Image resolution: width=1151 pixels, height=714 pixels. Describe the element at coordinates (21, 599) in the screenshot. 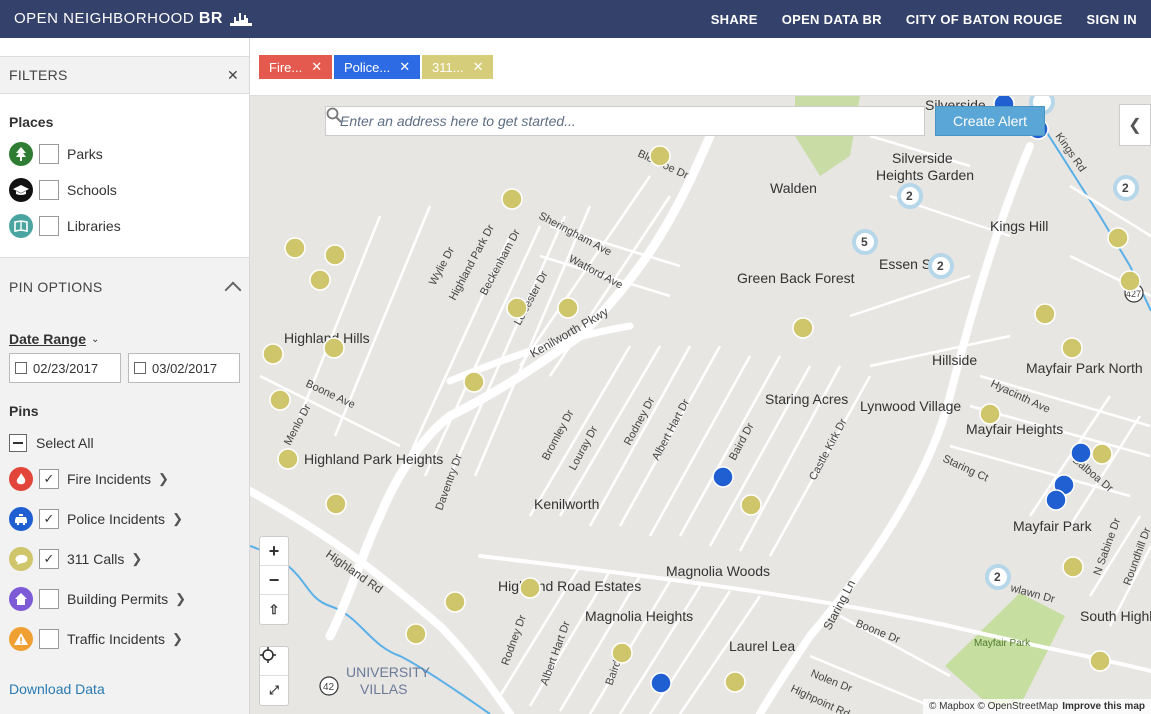

I see `house-icon` at that location.